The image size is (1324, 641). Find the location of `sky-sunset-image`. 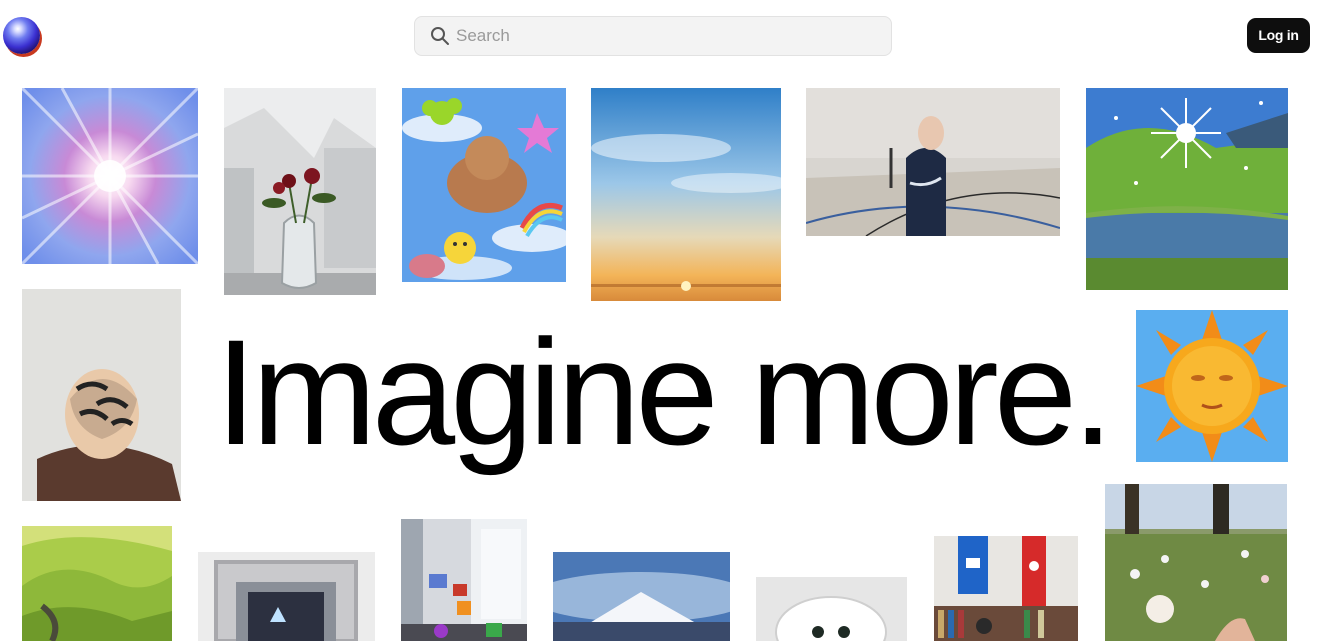

sky-sunset-image is located at coordinates (686, 194).